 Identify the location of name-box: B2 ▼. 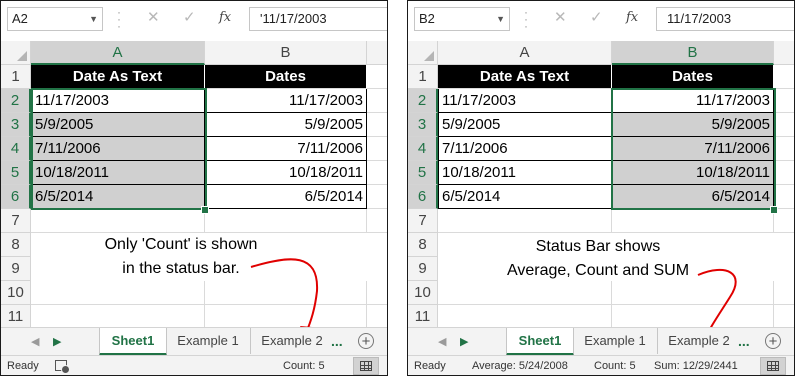
(462, 19).